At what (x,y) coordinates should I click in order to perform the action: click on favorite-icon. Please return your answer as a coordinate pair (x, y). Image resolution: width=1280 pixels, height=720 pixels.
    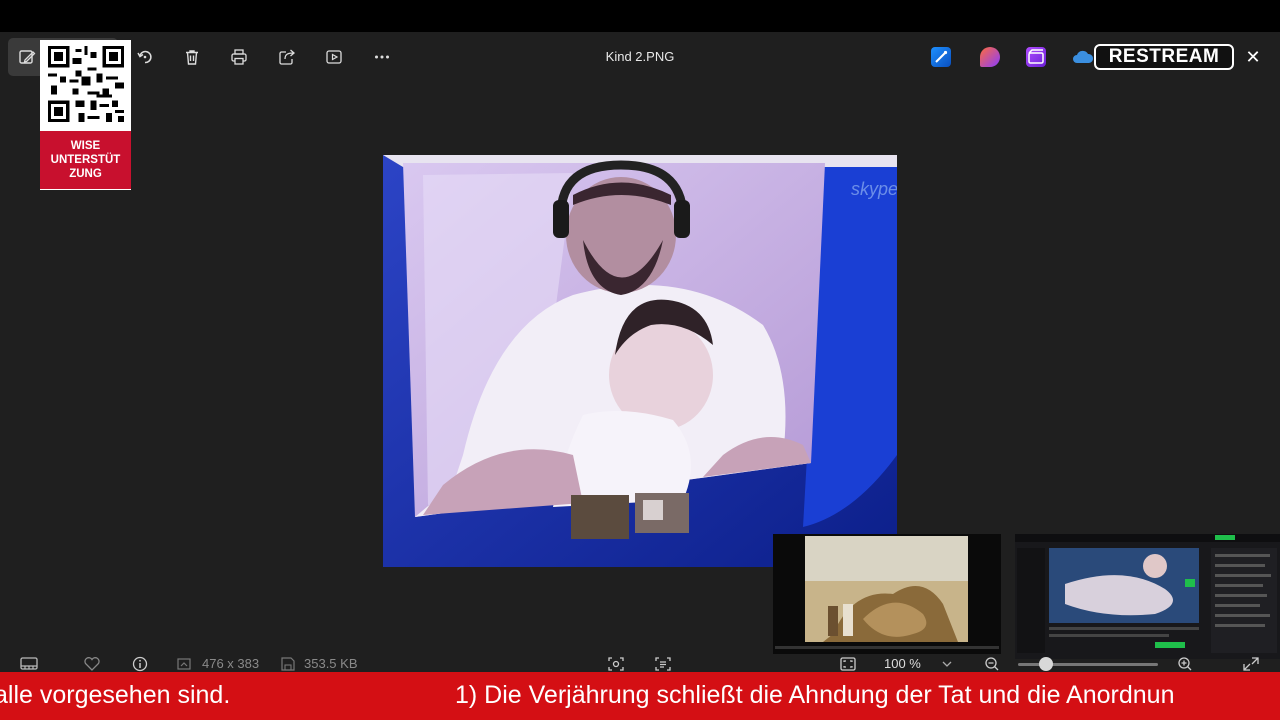
    Looking at the image, I should click on (92, 664).